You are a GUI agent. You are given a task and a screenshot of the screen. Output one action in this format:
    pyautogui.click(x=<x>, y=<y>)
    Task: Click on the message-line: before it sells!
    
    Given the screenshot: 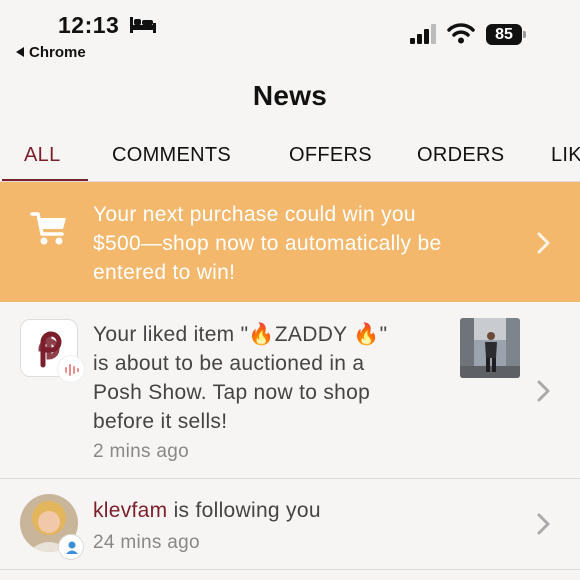 What is the action you would take?
    pyautogui.click(x=160, y=421)
    